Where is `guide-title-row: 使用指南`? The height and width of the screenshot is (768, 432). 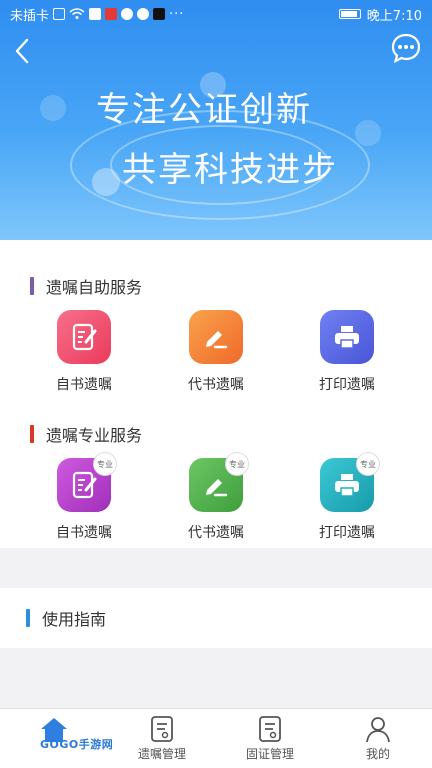 guide-title-row: 使用指南 is located at coordinates (66, 618).